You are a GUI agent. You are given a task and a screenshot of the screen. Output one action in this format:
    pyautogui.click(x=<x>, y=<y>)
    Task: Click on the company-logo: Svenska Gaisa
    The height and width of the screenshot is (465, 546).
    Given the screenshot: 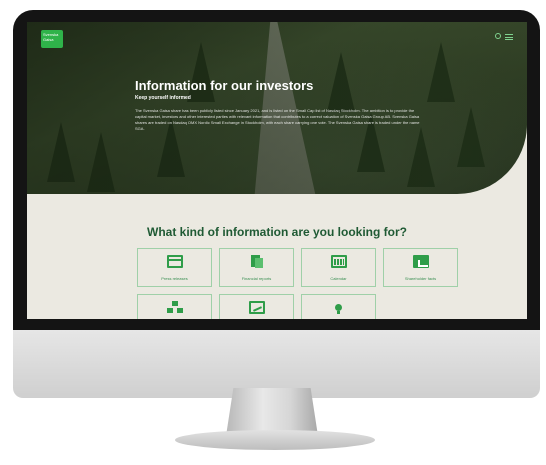 What is the action you would take?
    pyautogui.click(x=52, y=39)
    